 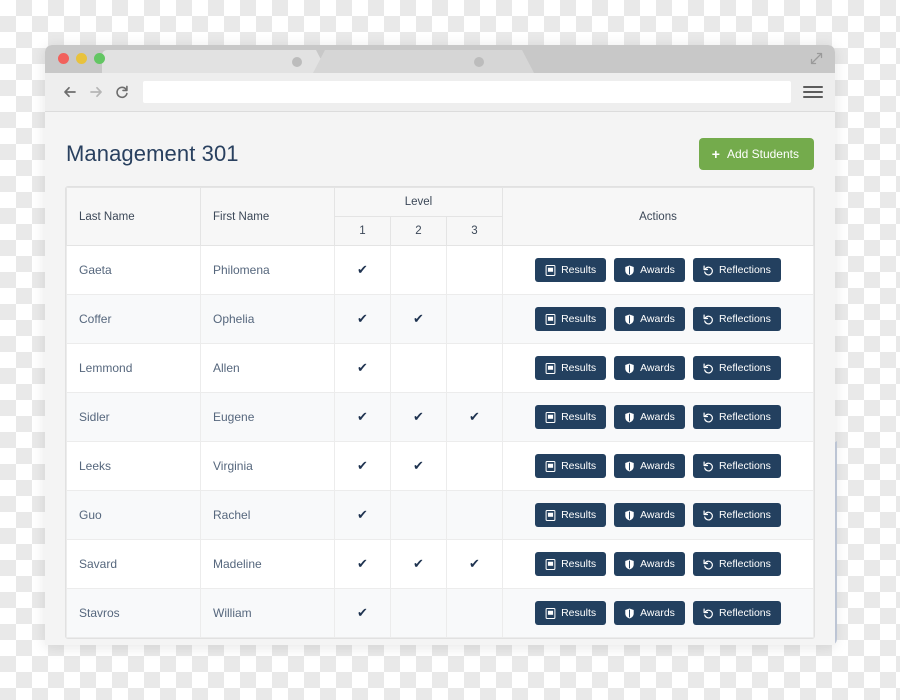 I want to click on cell-last-name: Guo, so click(x=133, y=515).